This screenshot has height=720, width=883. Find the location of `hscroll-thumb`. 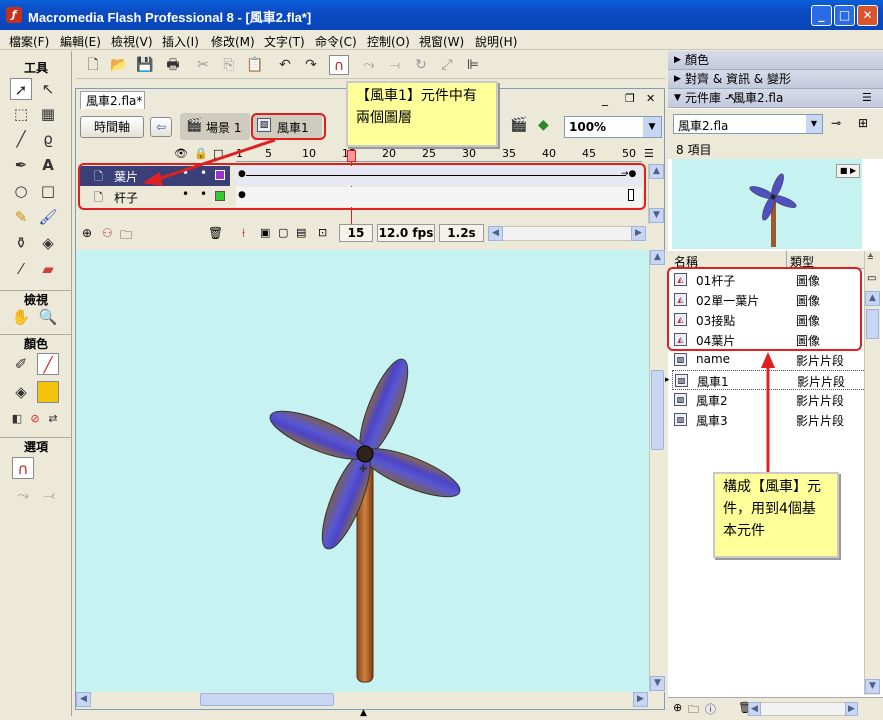

hscroll-thumb is located at coordinates (267, 699).